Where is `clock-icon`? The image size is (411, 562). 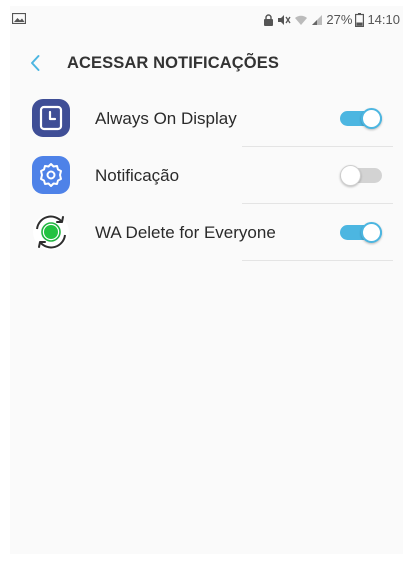 clock-icon is located at coordinates (51, 118).